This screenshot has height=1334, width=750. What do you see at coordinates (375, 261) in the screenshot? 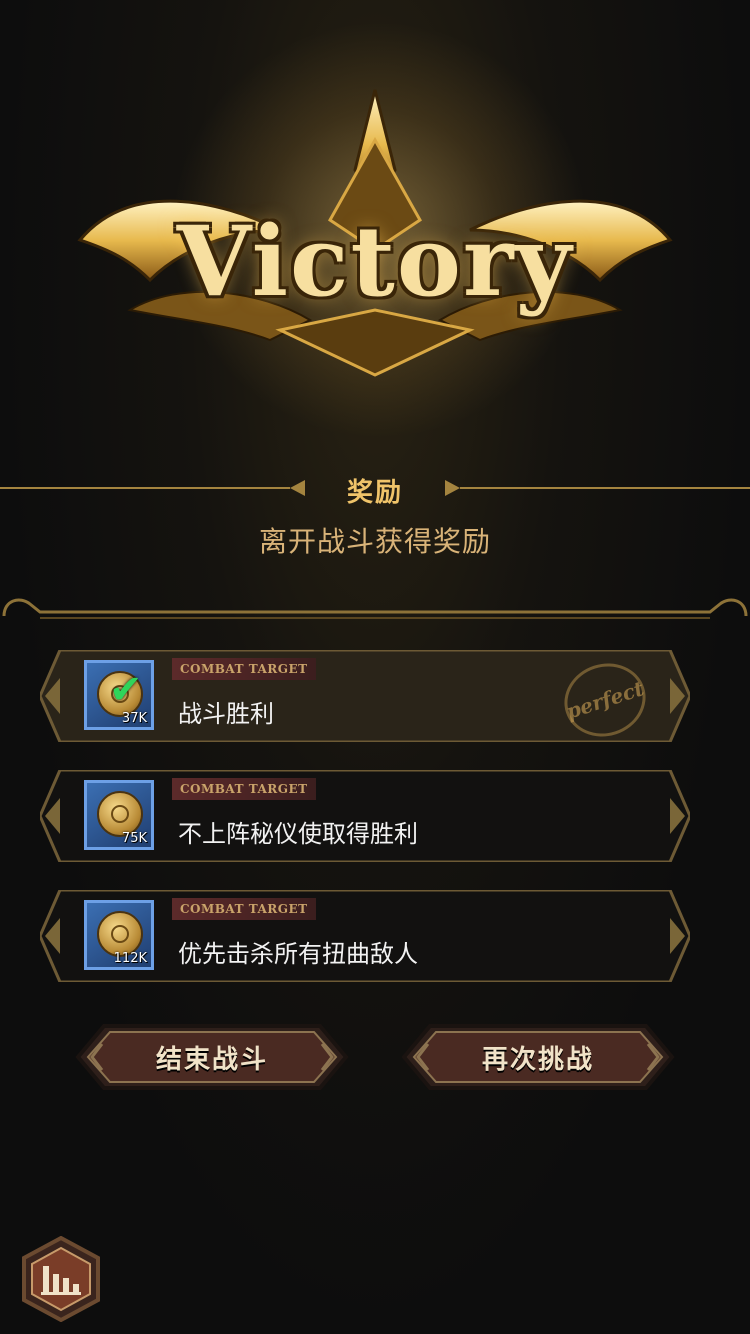
I see `victory-text: Victory` at bounding box center [375, 261].